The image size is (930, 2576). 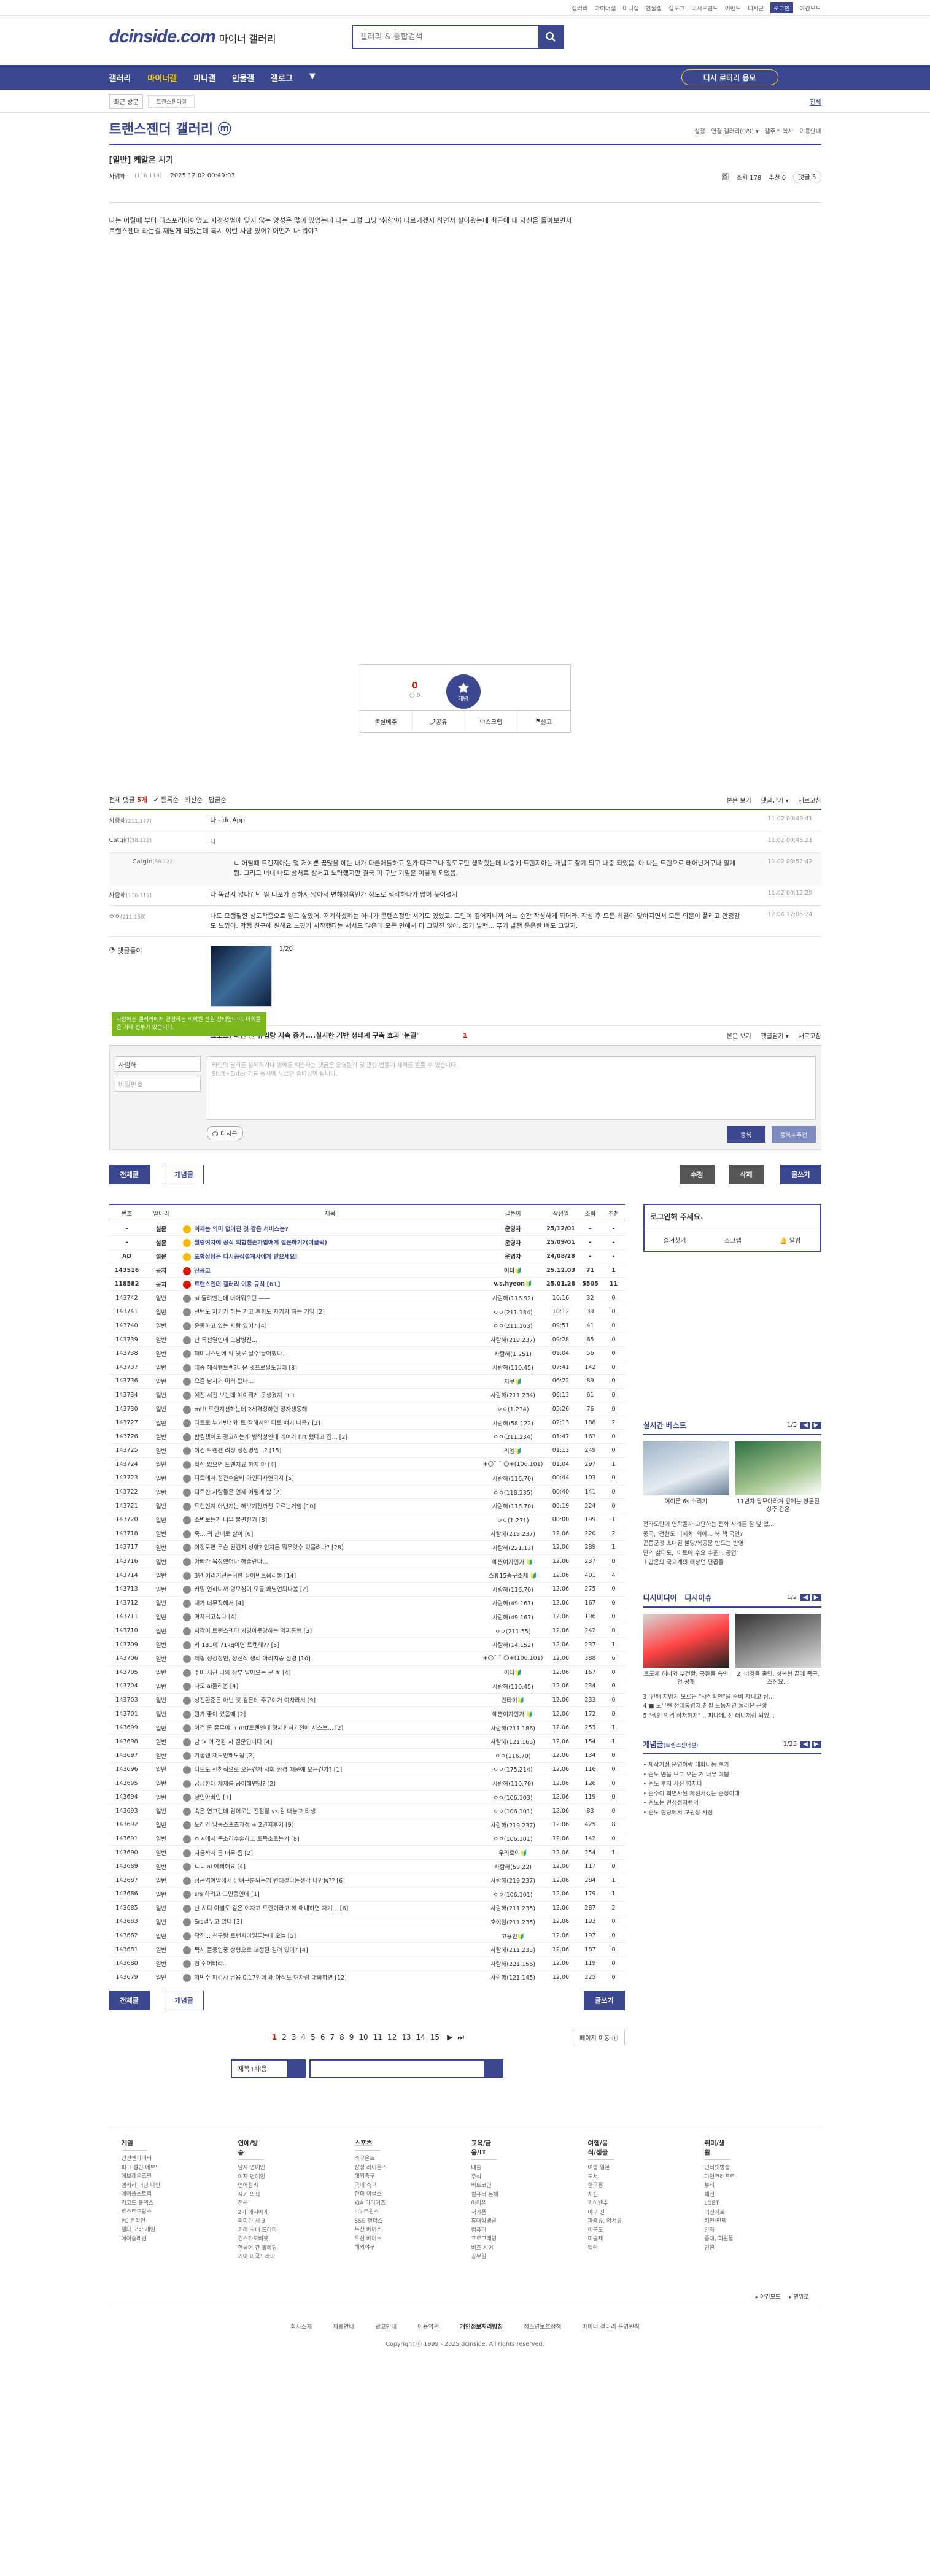 What do you see at coordinates (732, 1775) in the screenshot?
I see `side-list-item: • 준노 밴을 보고 오는 거 너무 예쁨` at bounding box center [732, 1775].